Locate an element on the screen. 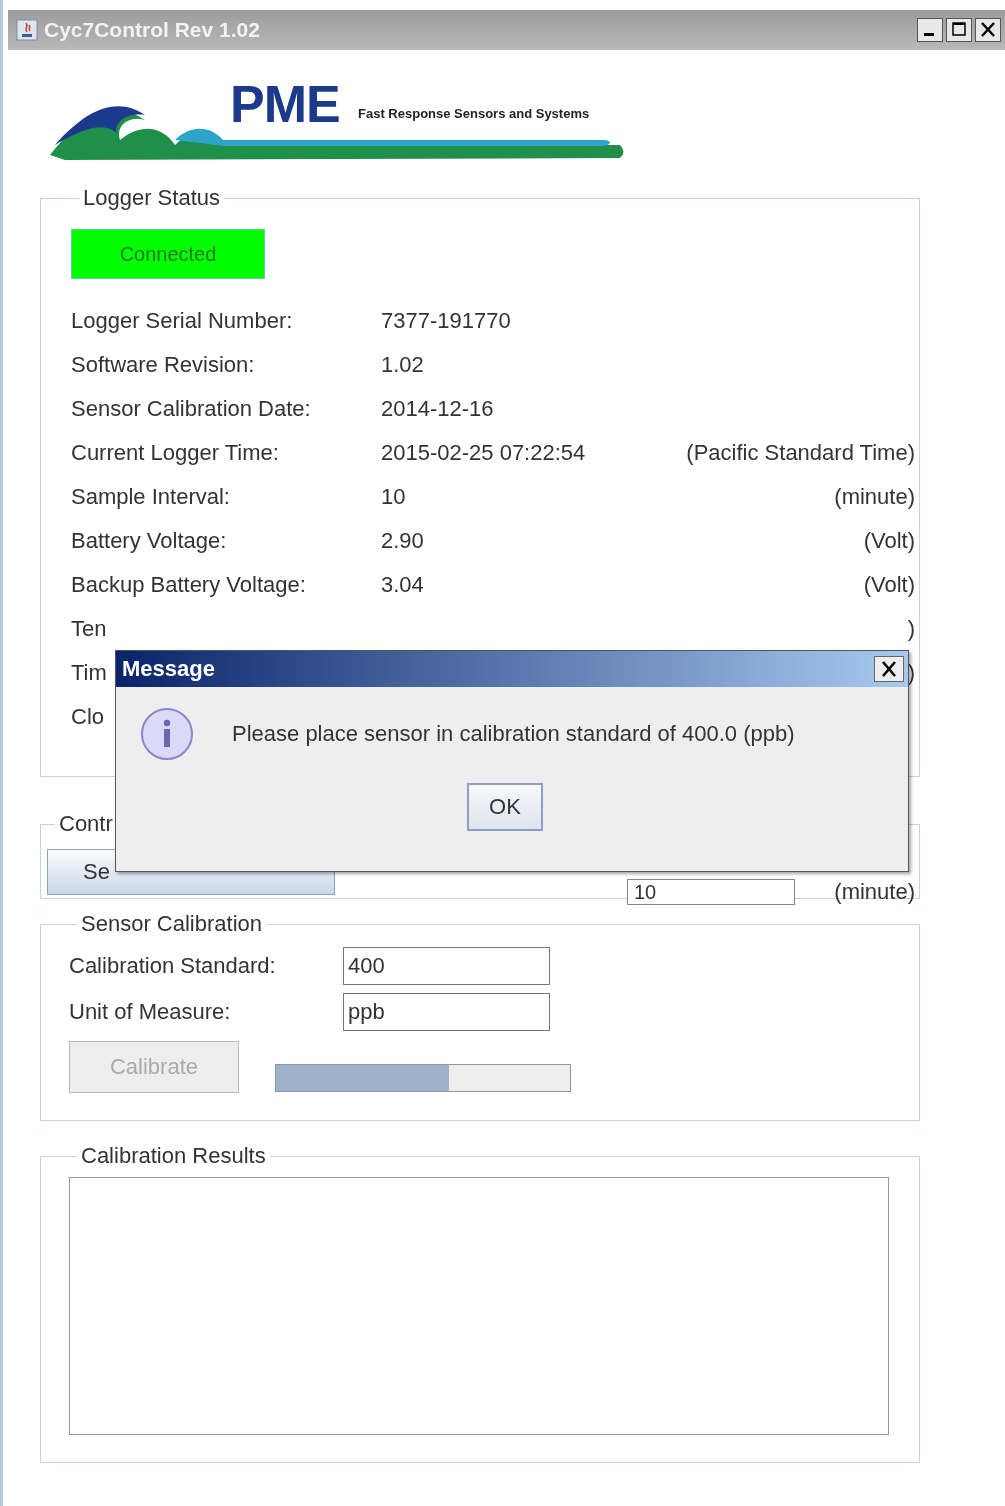 This screenshot has height=1506, width=1005. field-label: Battery Voltage: is located at coordinates (149, 540).